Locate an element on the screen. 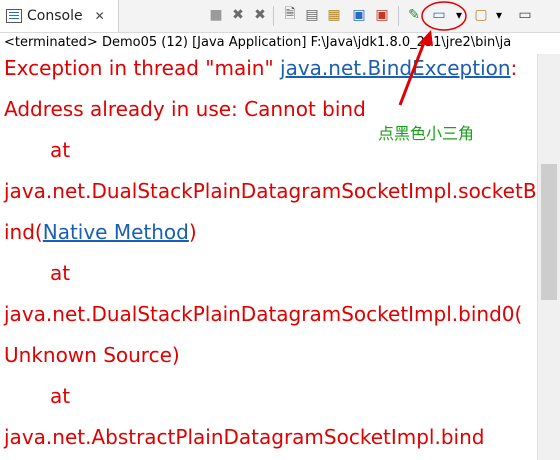 The height and width of the screenshot is (460, 560). pin-console-icon: ✎ is located at coordinates (414, 15).